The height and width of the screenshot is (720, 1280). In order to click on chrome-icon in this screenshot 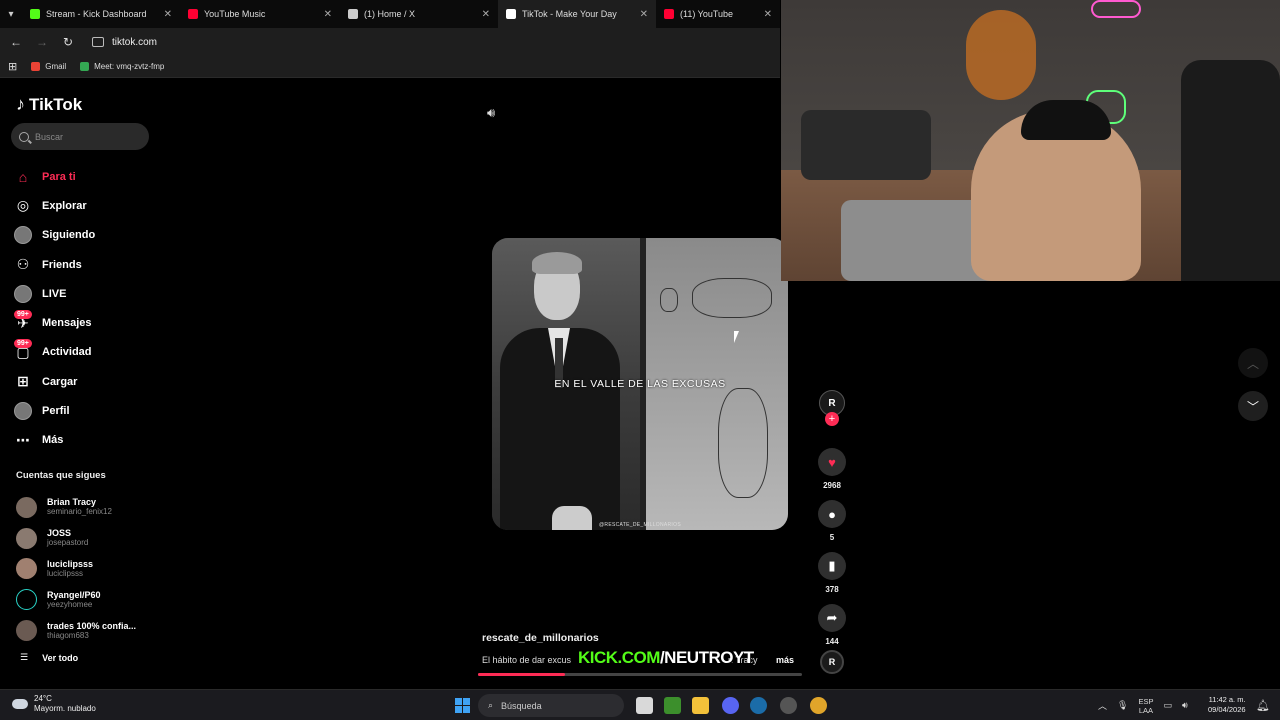, I will do `click(818, 705)`.